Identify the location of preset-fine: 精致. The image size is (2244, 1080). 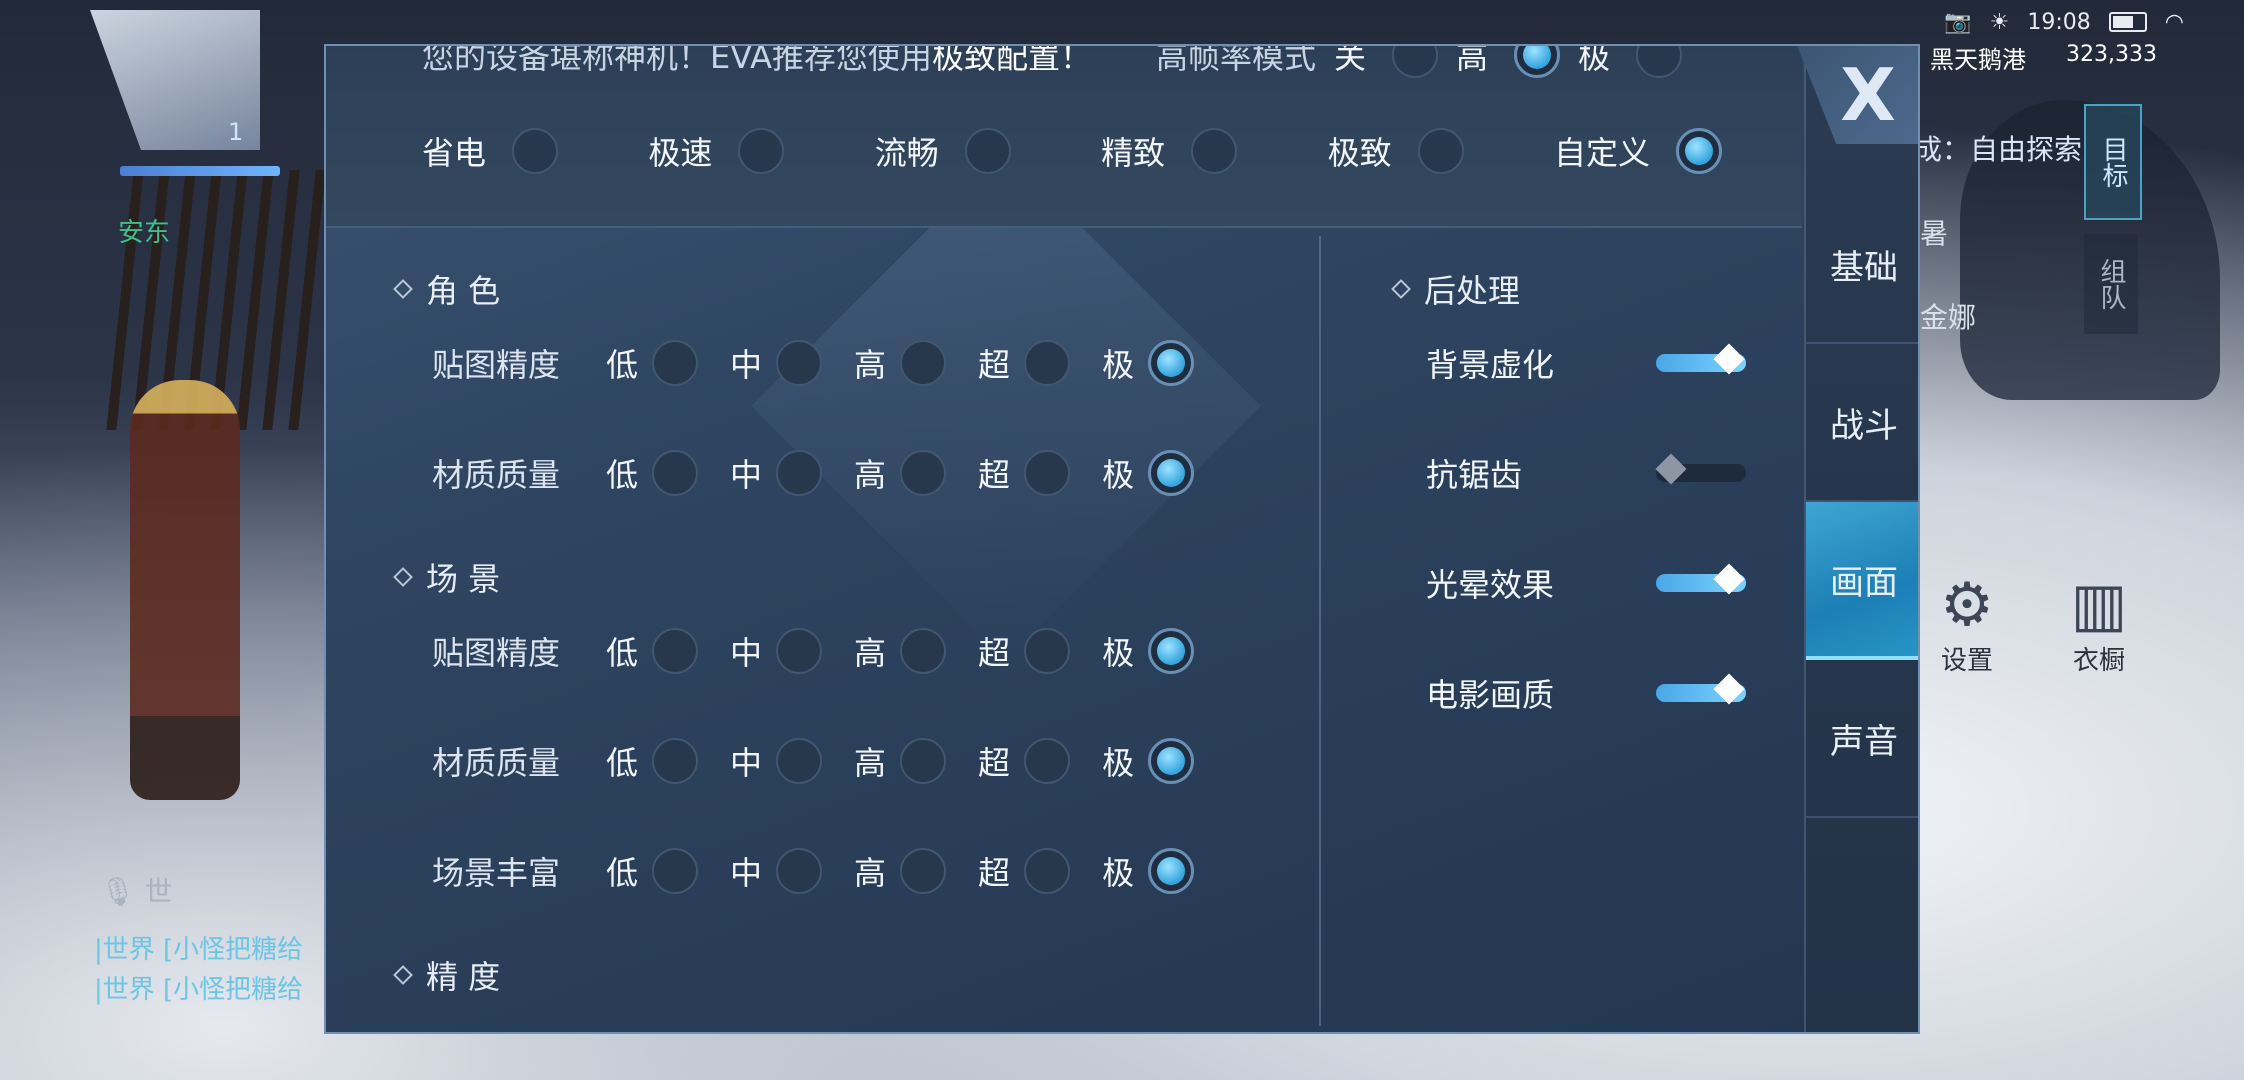
(1169, 151).